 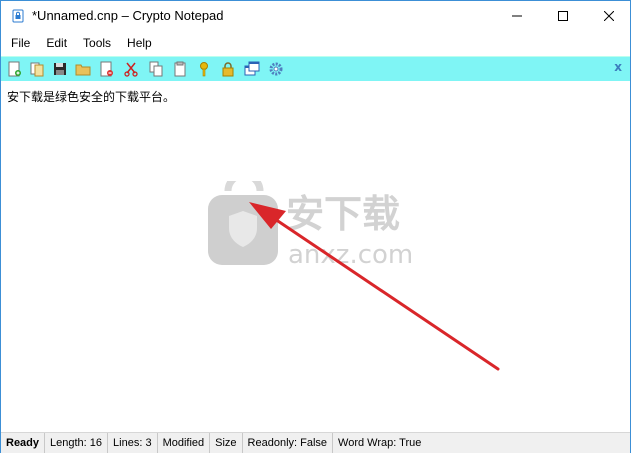 I want to click on toolbar-close-button: x, so click(x=618, y=67).